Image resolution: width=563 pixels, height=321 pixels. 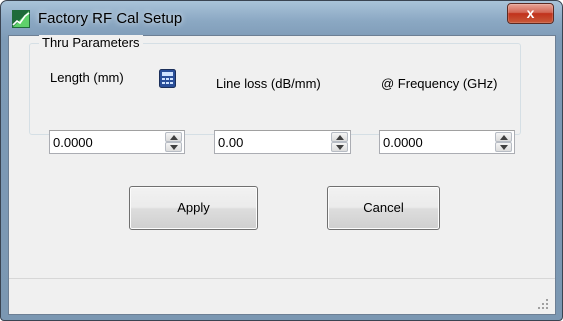 What do you see at coordinates (282, 296) in the screenshot?
I see `status-bar` at bounding box center [282, 296].